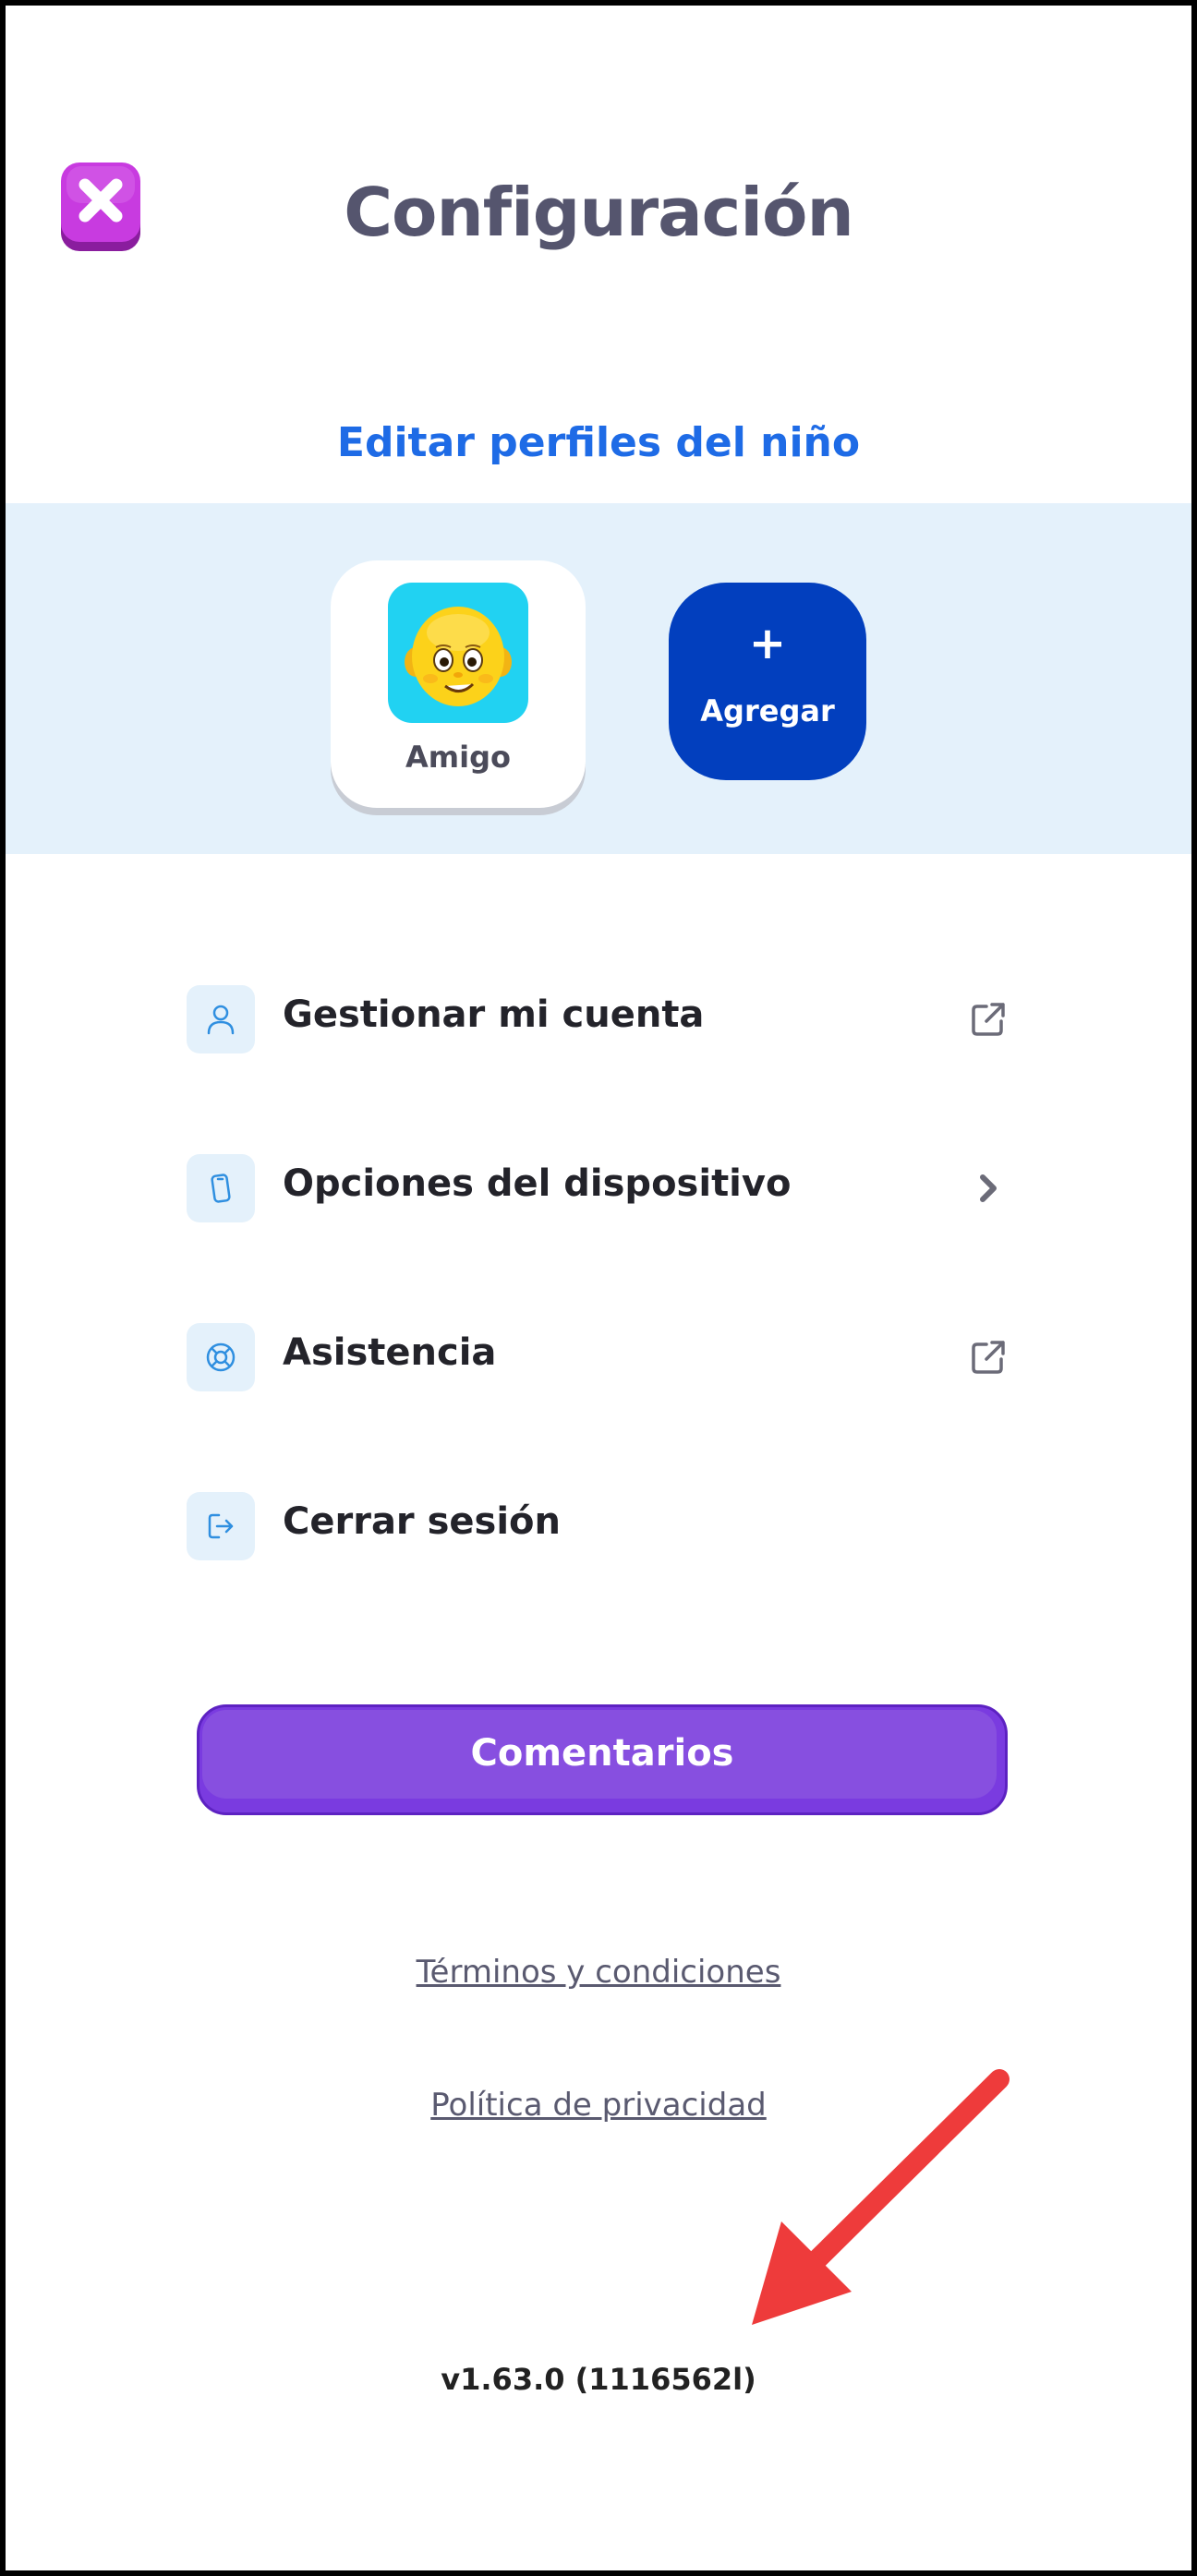 The width and height of the screenshot is (1197, 2576). Describe the element at coordinates (458, 757) in the screenshot. I see `profile-name: Amigo` at that location.